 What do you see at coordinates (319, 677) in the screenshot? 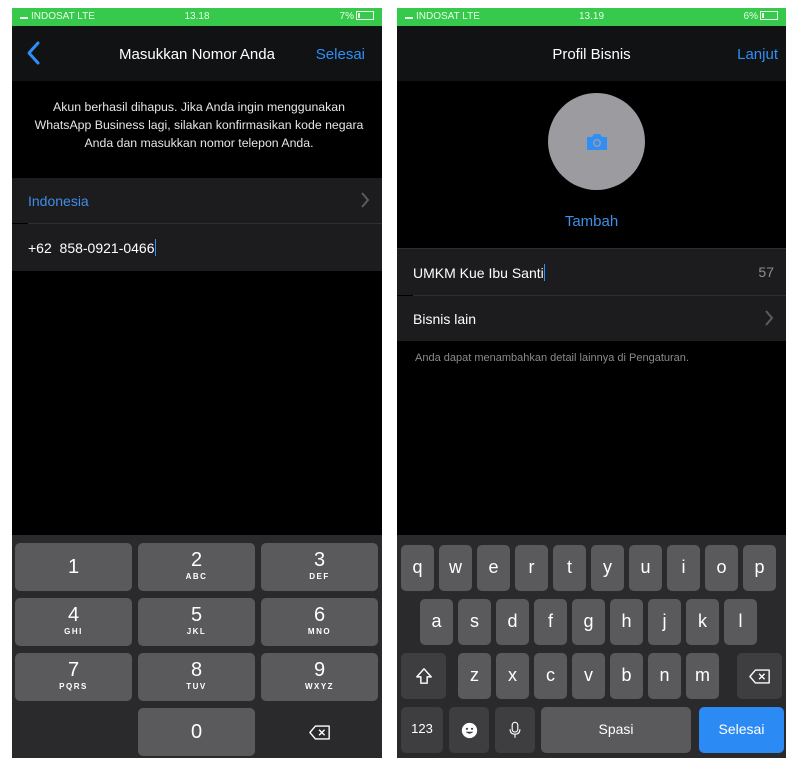
I see `key-9: 9 WXYZ` at bounding box center [319, 677].